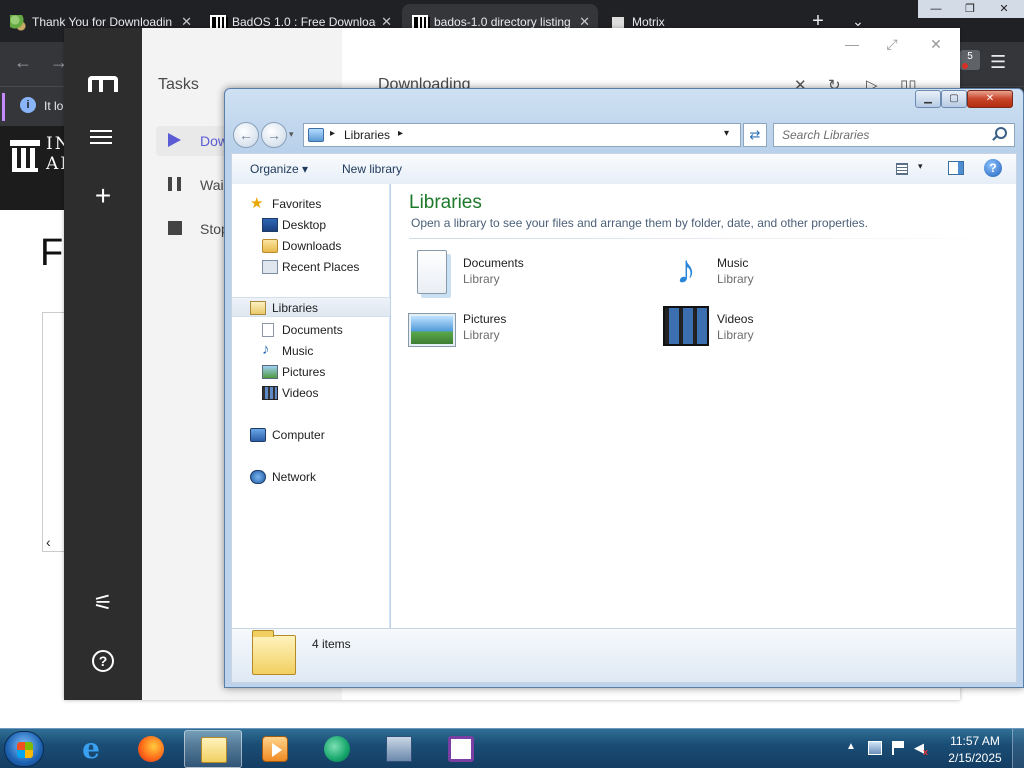 The width and height of the screenshot is (1024, 768). I want to click on preferences-sliders-icon: ⚟, so click(103, 603).